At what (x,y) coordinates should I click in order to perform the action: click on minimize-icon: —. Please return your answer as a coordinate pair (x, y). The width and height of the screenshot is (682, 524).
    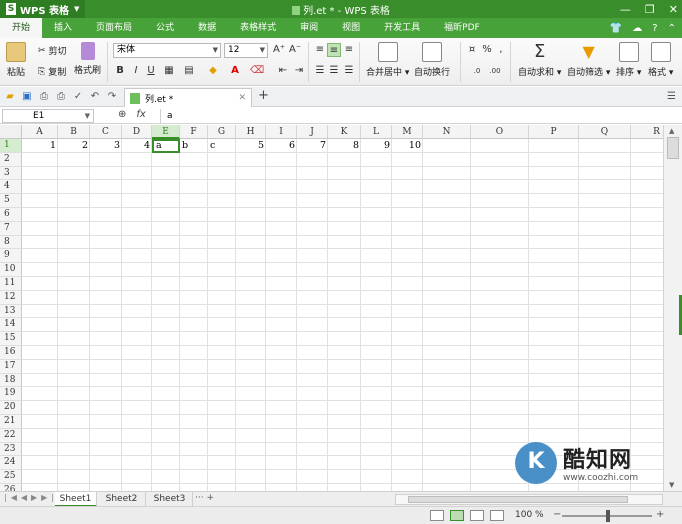
    Looking at the image, I should click on (625, 9).